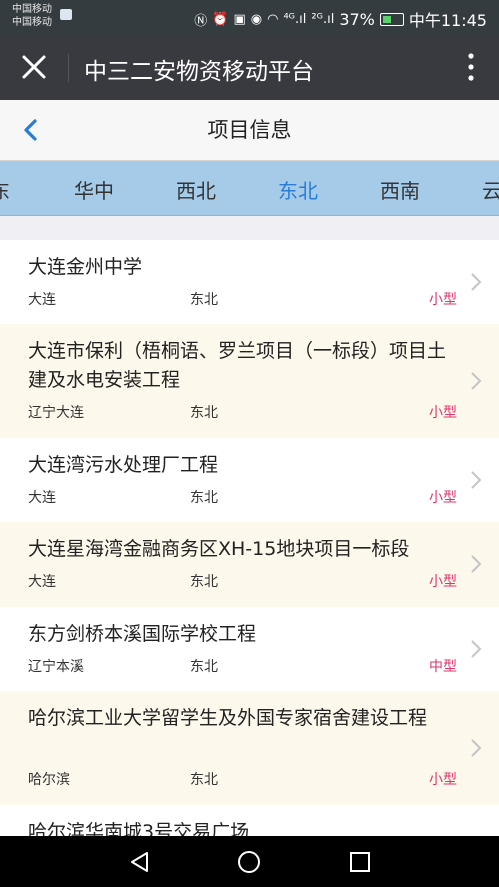  What do you see at coordinates (196, 189) in the screenshot?
I see `tab-region-2: 西北` at bounding box center [196, 189].